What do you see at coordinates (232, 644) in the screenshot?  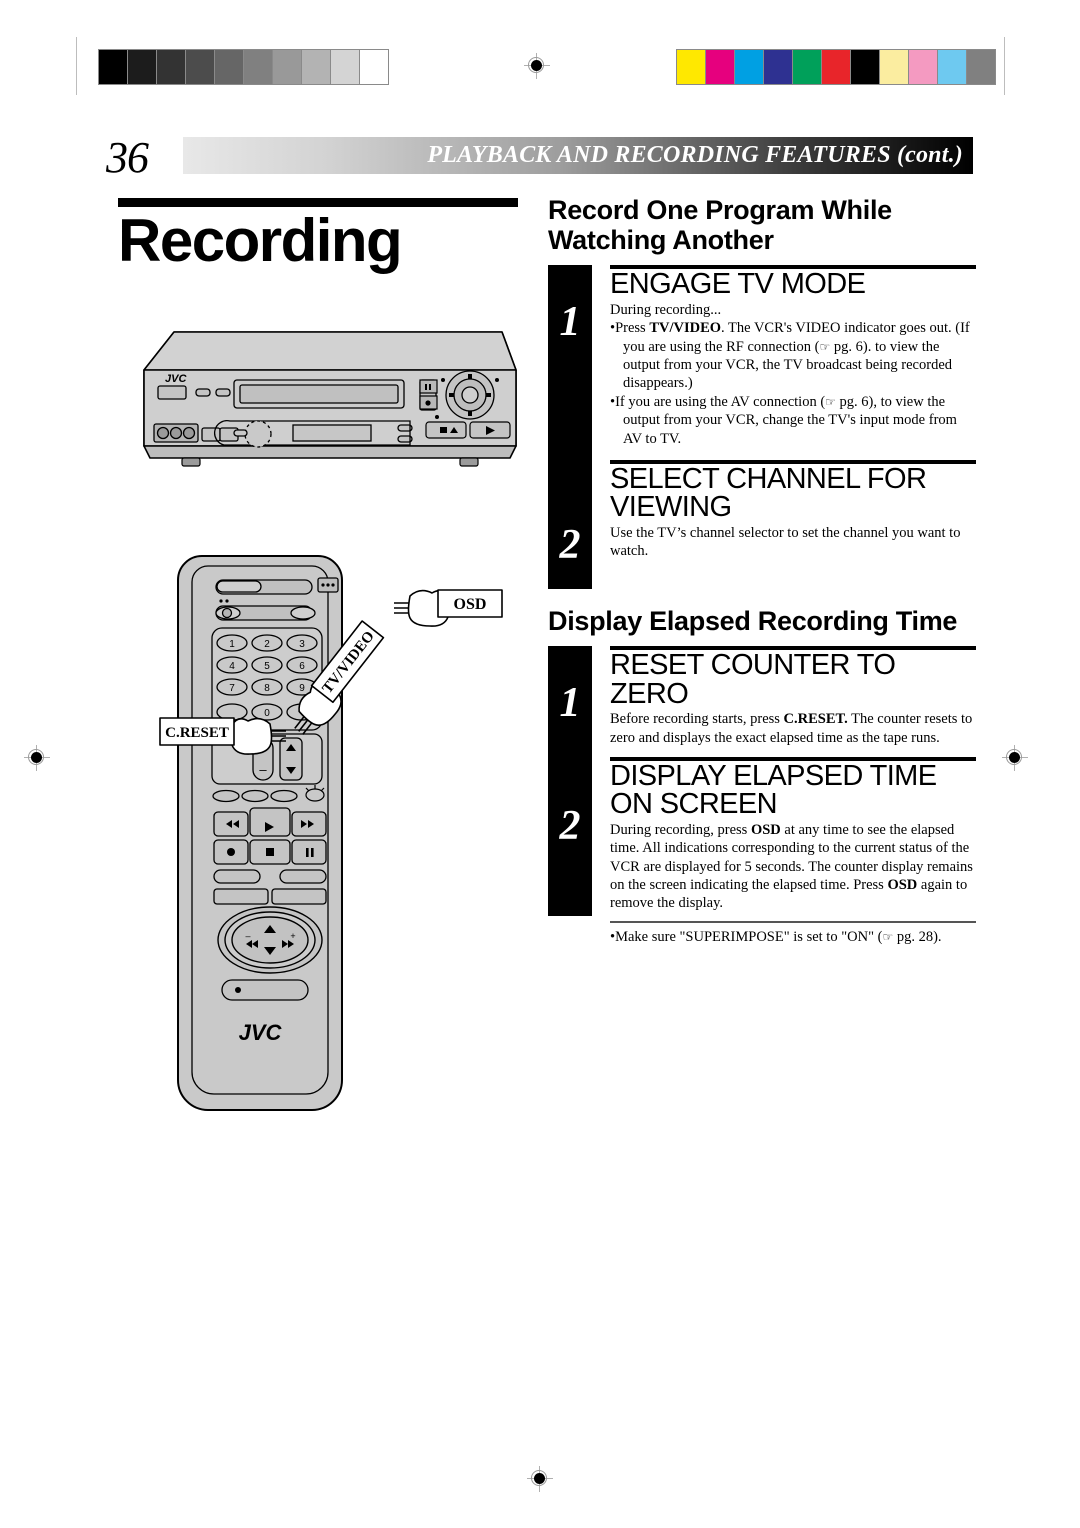 I see `svg-text: 1` at bounding box center [232, 644].